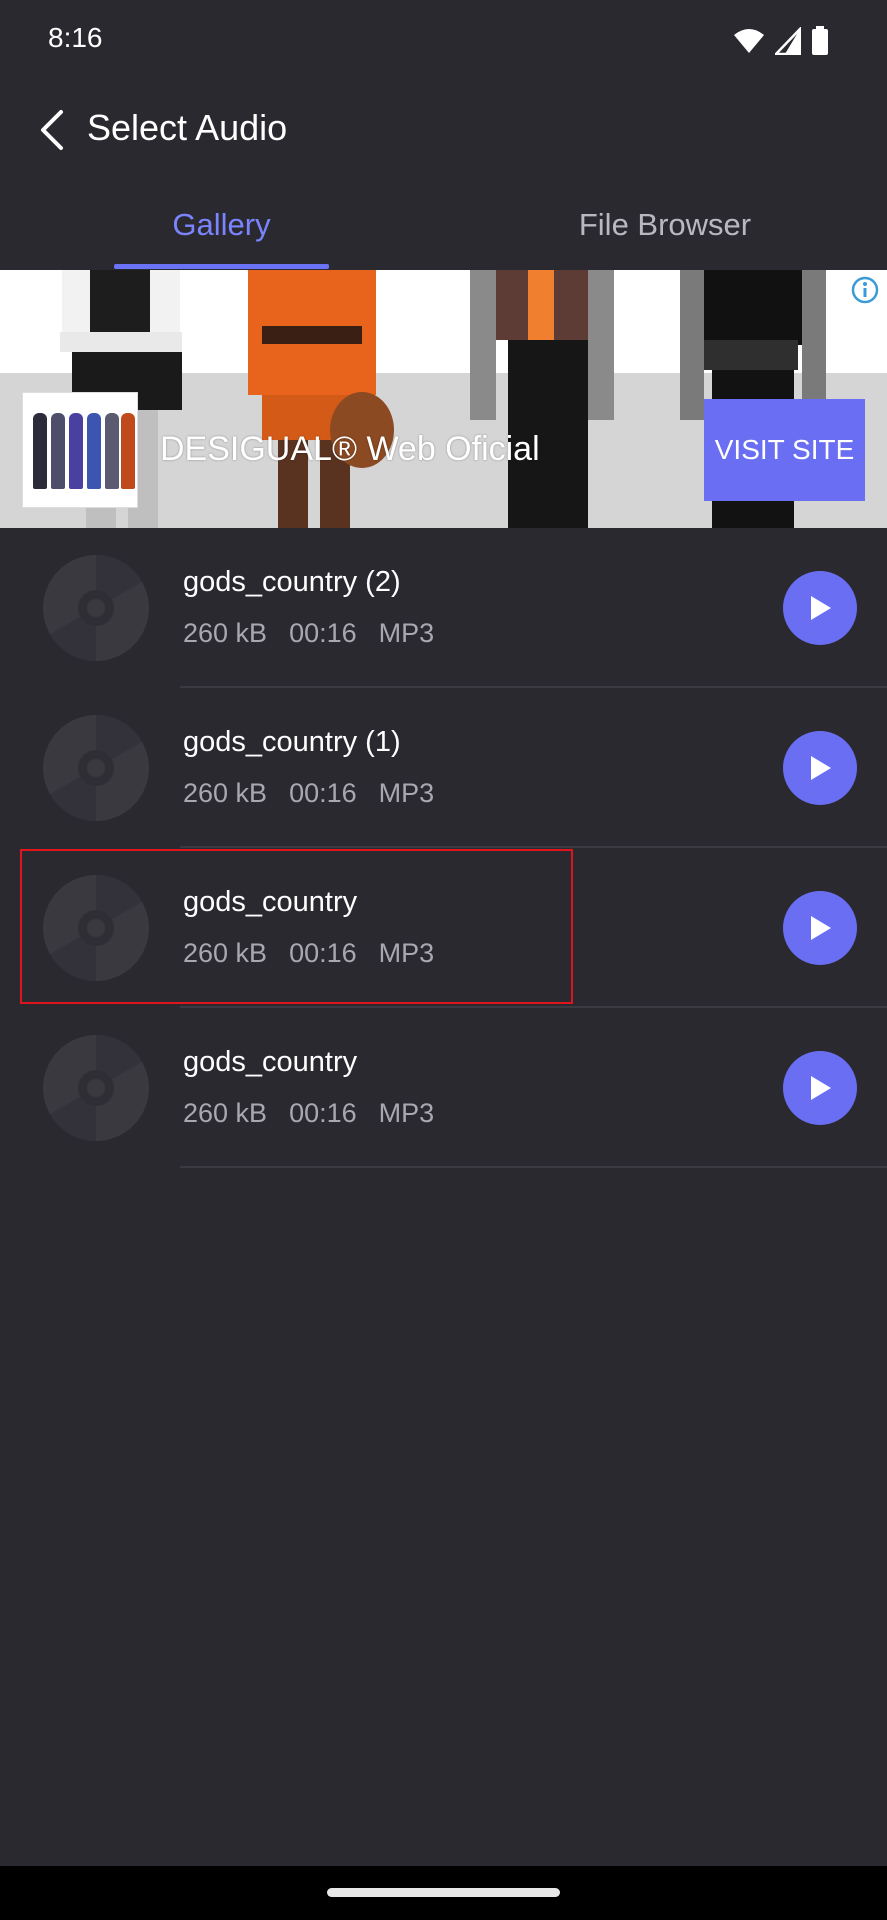  I want to click on tab-bar: Gallery File Browser, so click(443, 225).